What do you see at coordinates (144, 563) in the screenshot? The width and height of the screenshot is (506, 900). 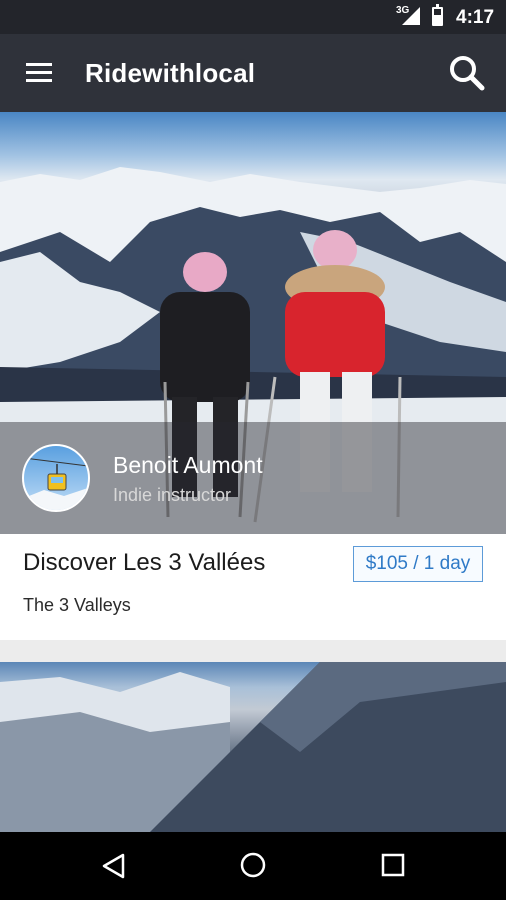 I see `tour-title: Discover Les 3 Vallées` at bounding box center [144, 563].